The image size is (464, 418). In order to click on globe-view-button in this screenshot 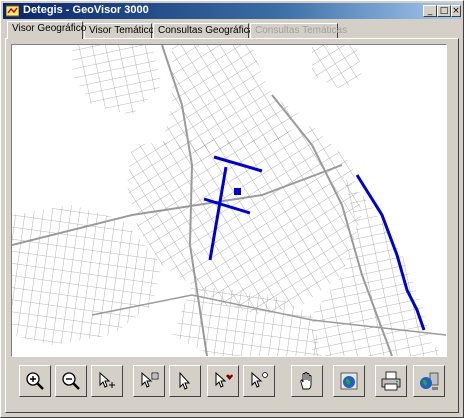, I will do `click(349, 381)`.